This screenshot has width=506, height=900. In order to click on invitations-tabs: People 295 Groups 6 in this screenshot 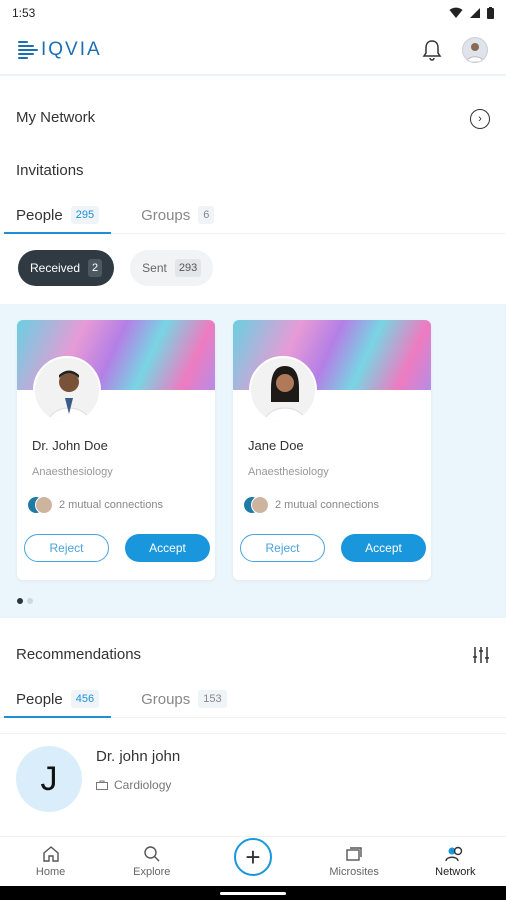, I will do `click(253, 216)`.